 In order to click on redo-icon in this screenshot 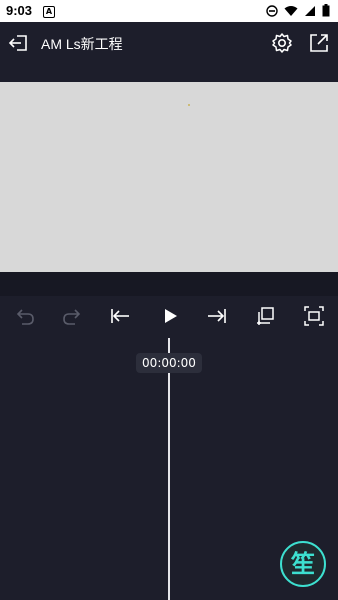, I will do `click(72, 316)`.